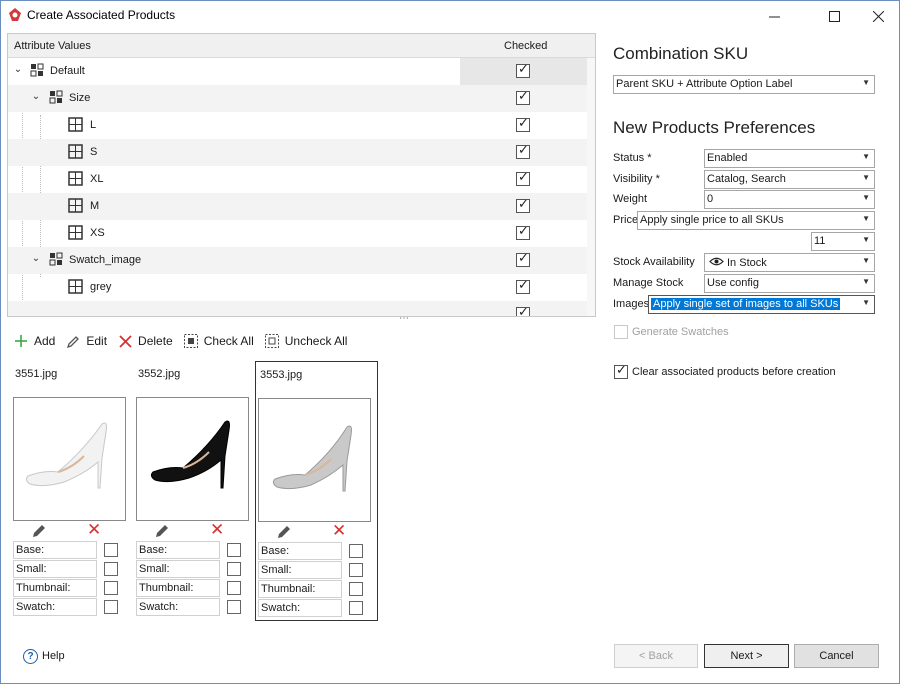  Describe the element at coordinates (626, 220) in the screenshot. I see `price-label: Price` at that location.